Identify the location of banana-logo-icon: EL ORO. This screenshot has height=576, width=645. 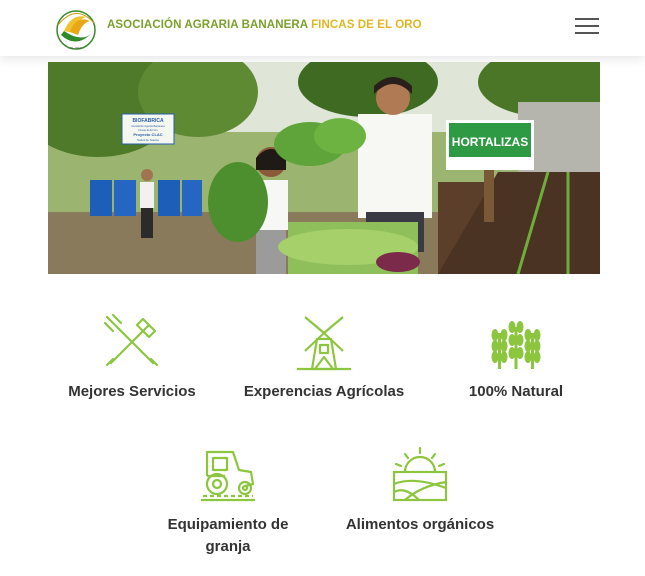
(76, 29).